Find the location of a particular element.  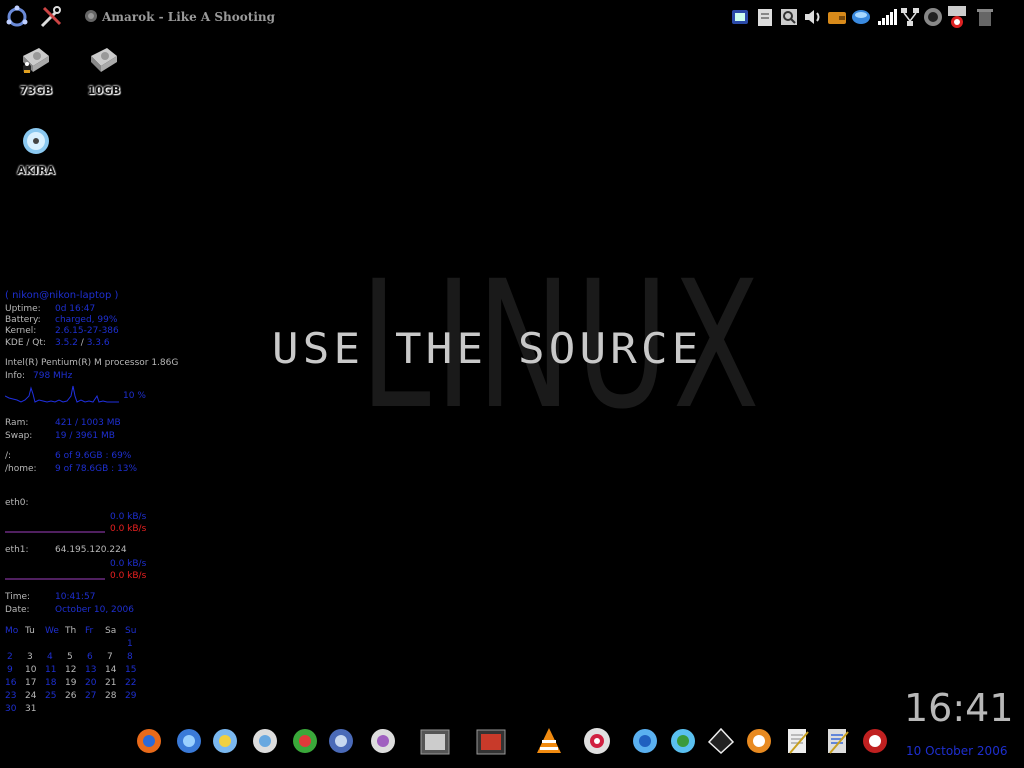

calendar-header-sa: Sa is located at coordinates (111, 631).